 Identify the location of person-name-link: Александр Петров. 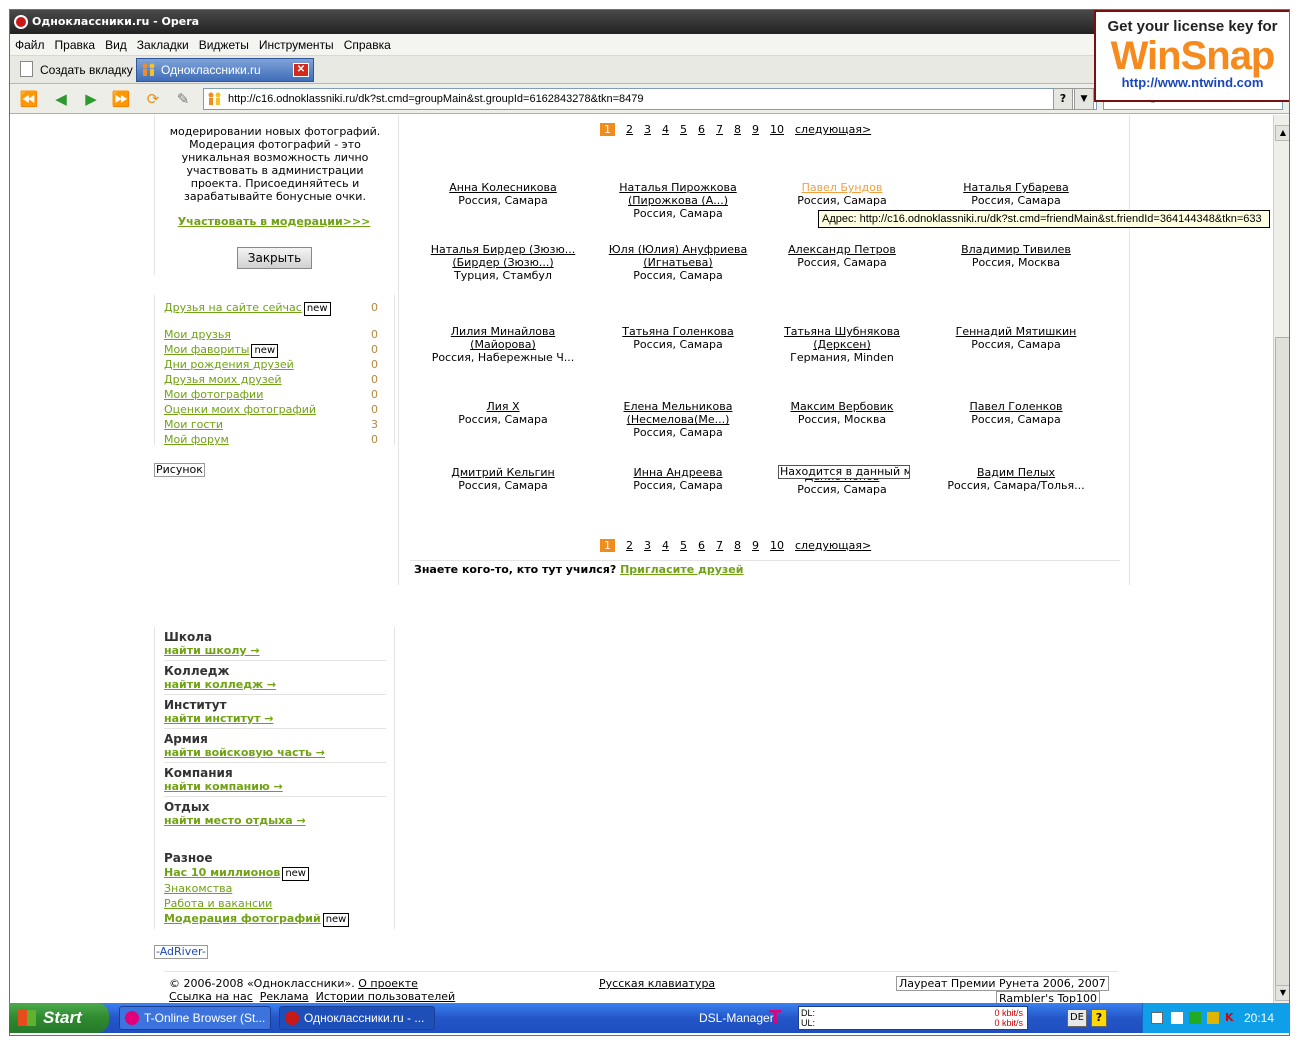
(842, 249).